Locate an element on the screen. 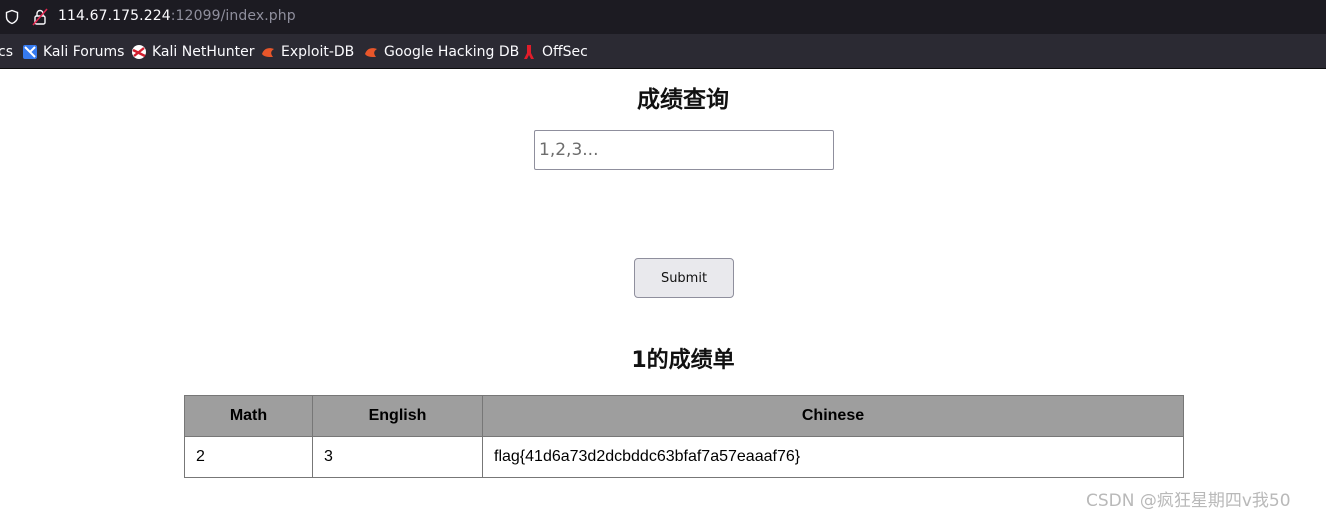 Image resolution: width=1326 pixels, height=516 pixels. bookmark-label: Kali NetHunter is located at coordinates (203, 52).